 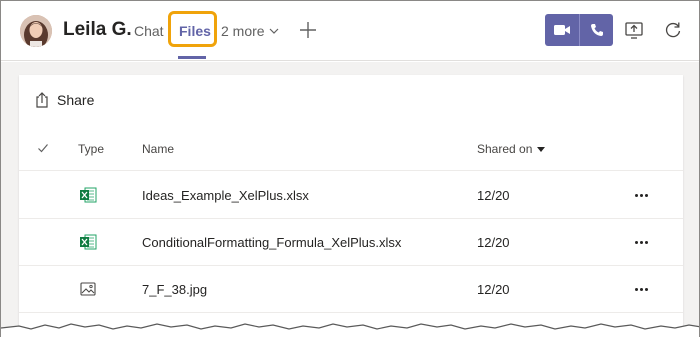 I want to click on avatar, so click(x=36, y=31).